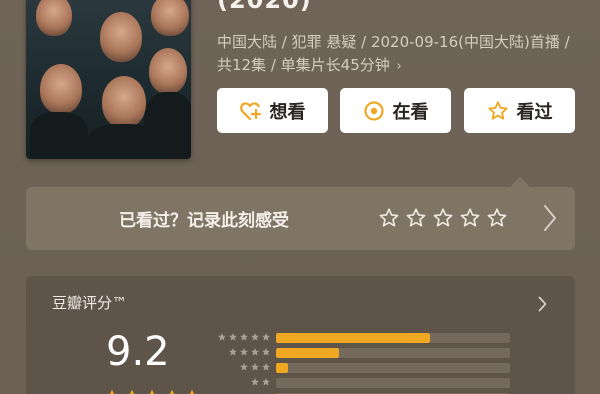  What do you see at coordinates (250, 111) in the screenshot?
I see `heart-plus-icon` at bounding box center [250, 111].